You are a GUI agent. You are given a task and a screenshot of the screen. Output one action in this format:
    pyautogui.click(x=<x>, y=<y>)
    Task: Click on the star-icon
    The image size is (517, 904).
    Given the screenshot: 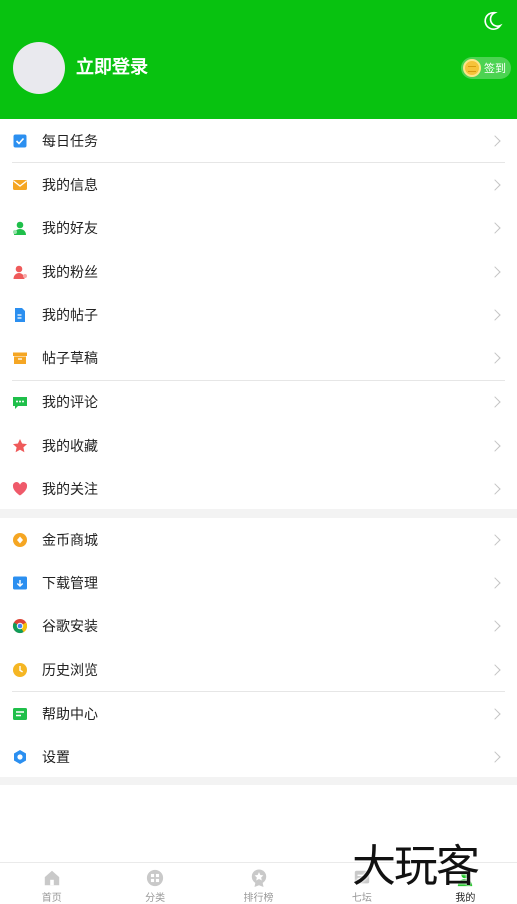 What is the action you would take?
    pyautogui.click(x=20, y=446)
    